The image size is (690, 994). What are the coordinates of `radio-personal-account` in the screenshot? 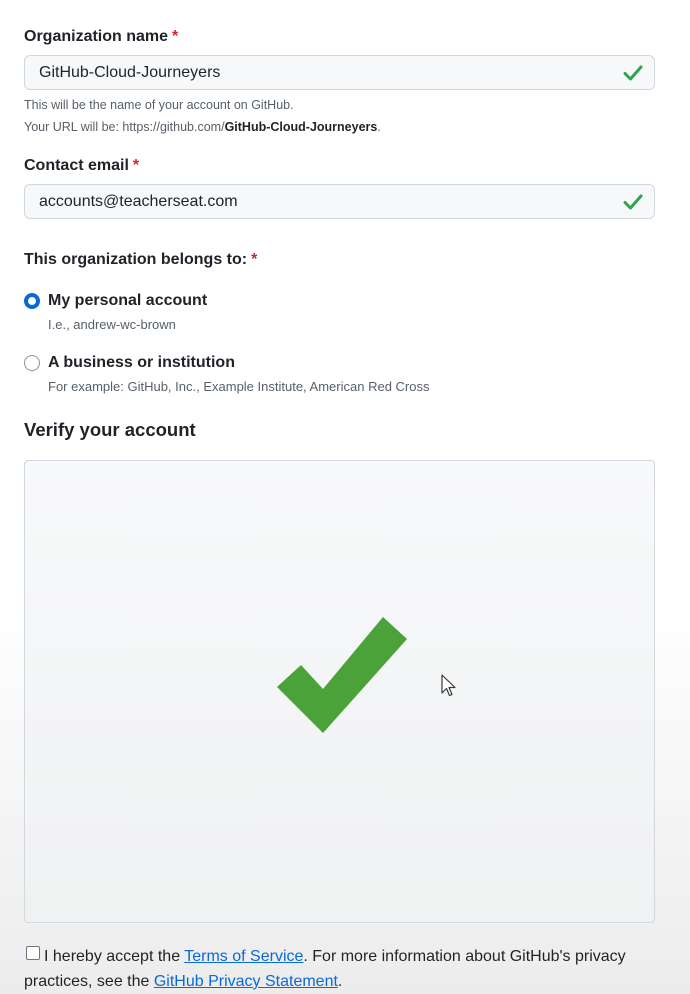 It's located at (32, 301).